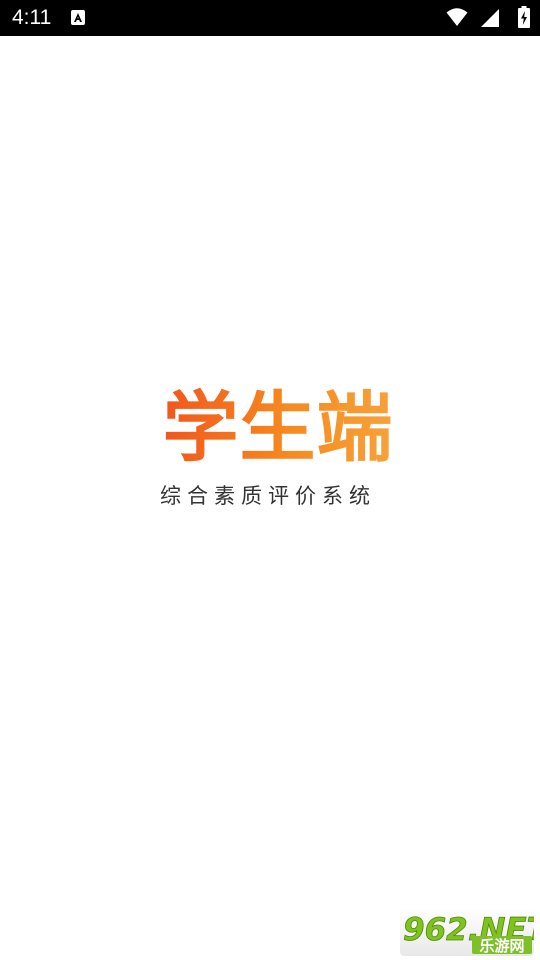  I want to click on logo-subtitle: 综合素质评价系统, so click(268, 496).